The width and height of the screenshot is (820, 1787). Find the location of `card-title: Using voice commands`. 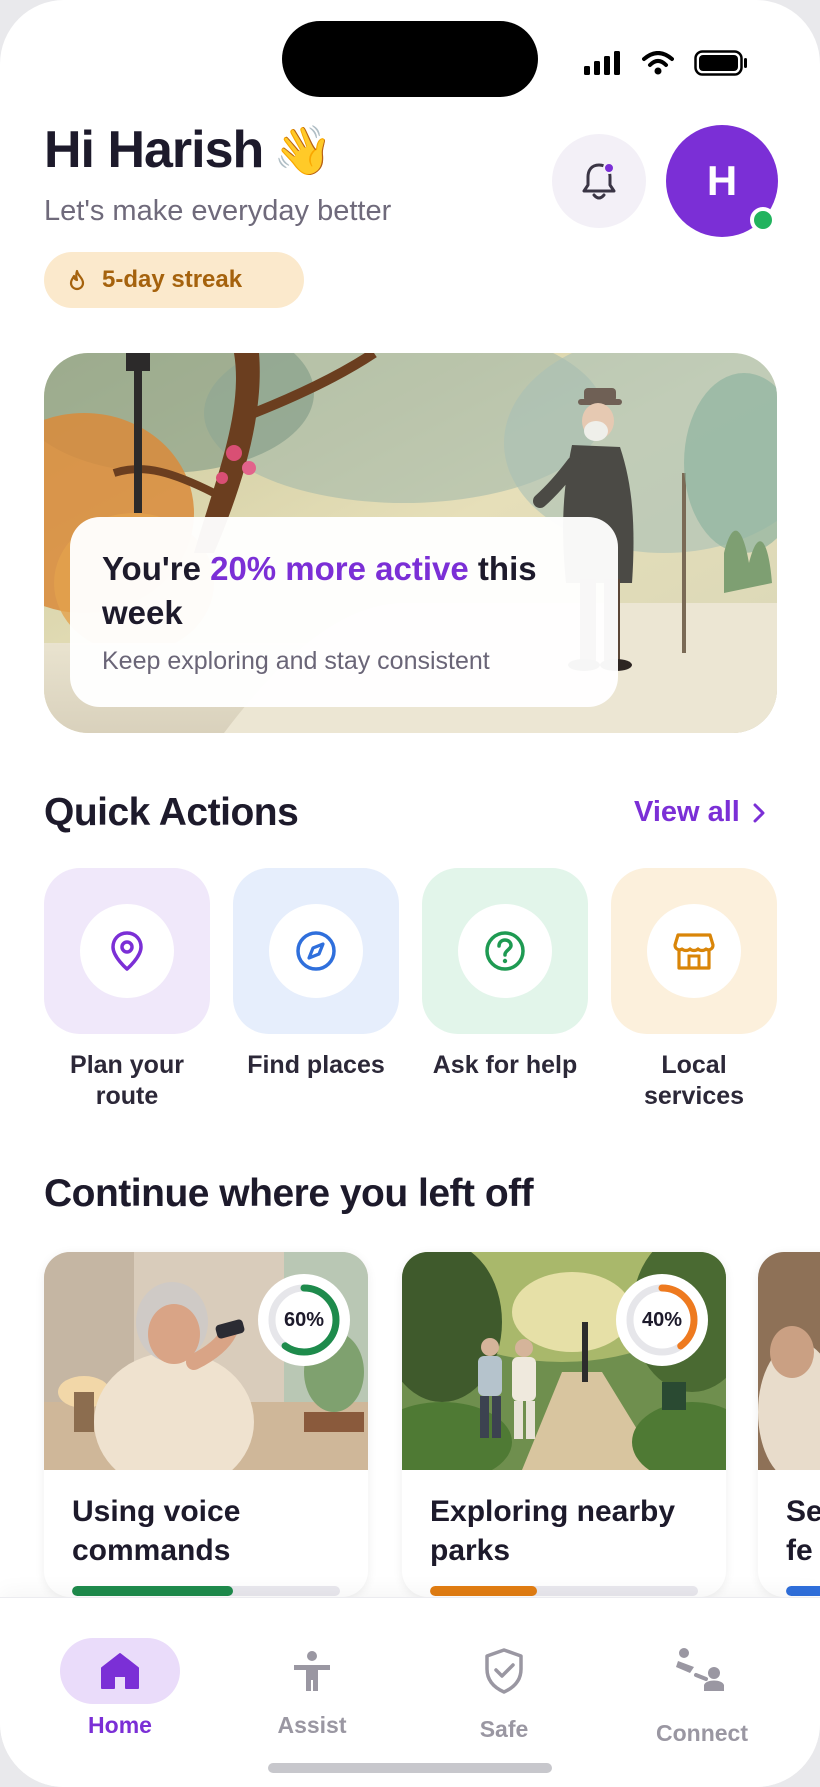

card-title: Using voice commands is located at coordinates (156, 1531).